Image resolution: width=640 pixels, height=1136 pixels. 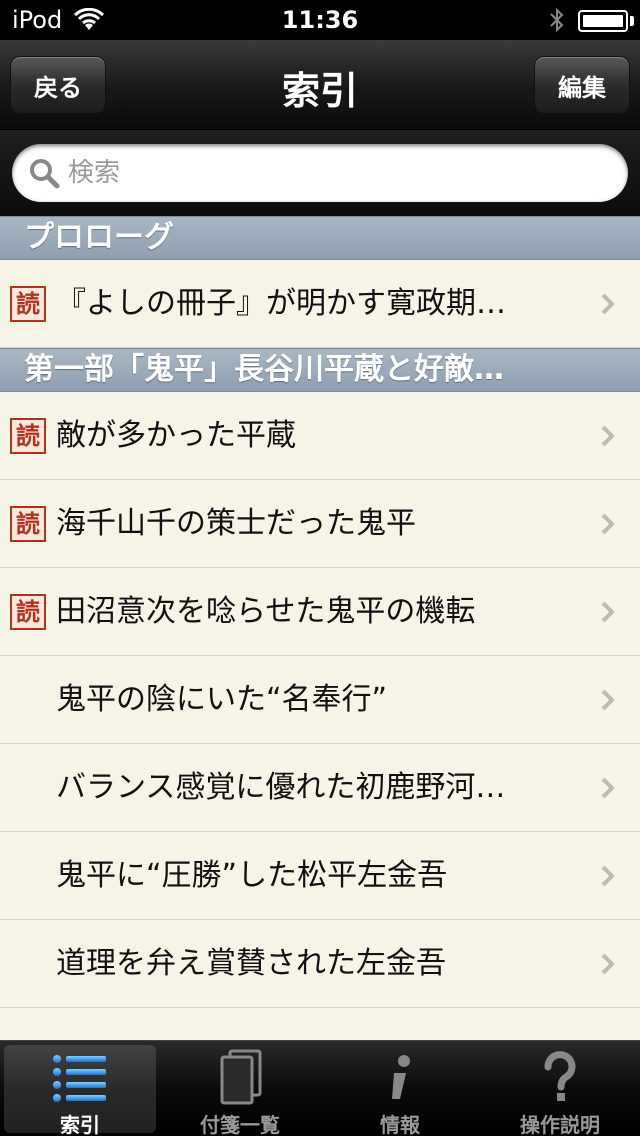 I want to click on bluetooth-icon, so click(x=557, y=20).